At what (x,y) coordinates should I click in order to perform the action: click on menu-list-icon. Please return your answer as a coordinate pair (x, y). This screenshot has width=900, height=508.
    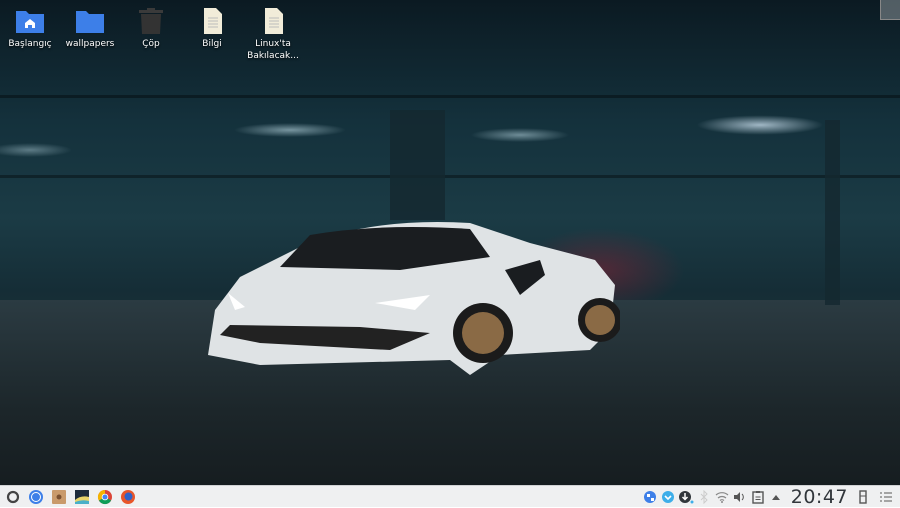
    Looking at the image, I should click on (886, 496).